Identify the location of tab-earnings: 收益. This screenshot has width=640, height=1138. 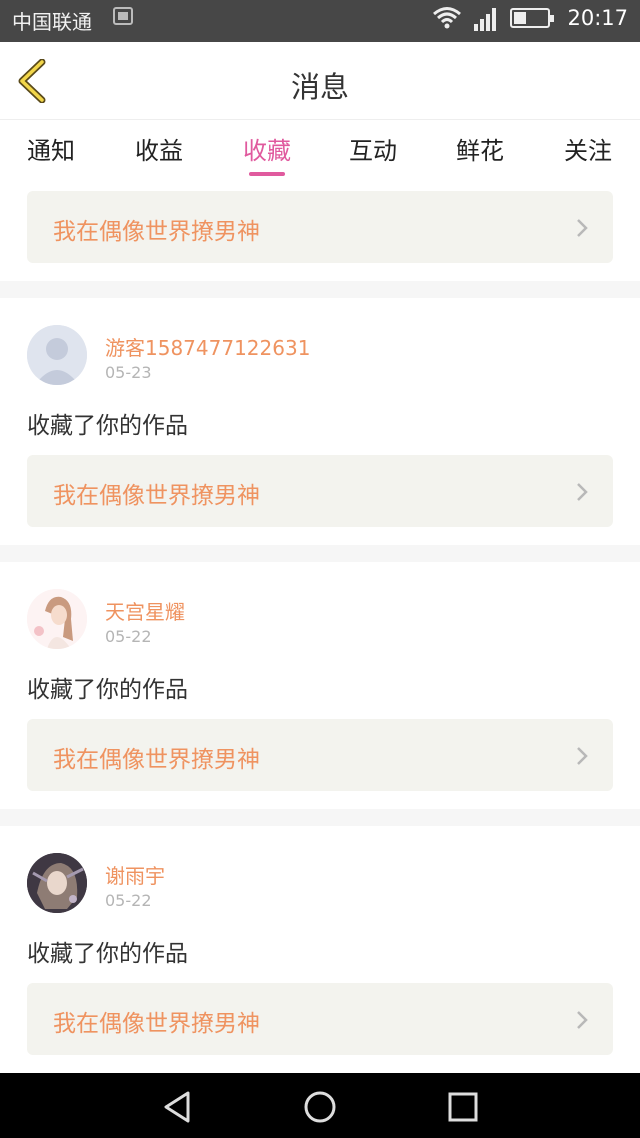
(159, 148).